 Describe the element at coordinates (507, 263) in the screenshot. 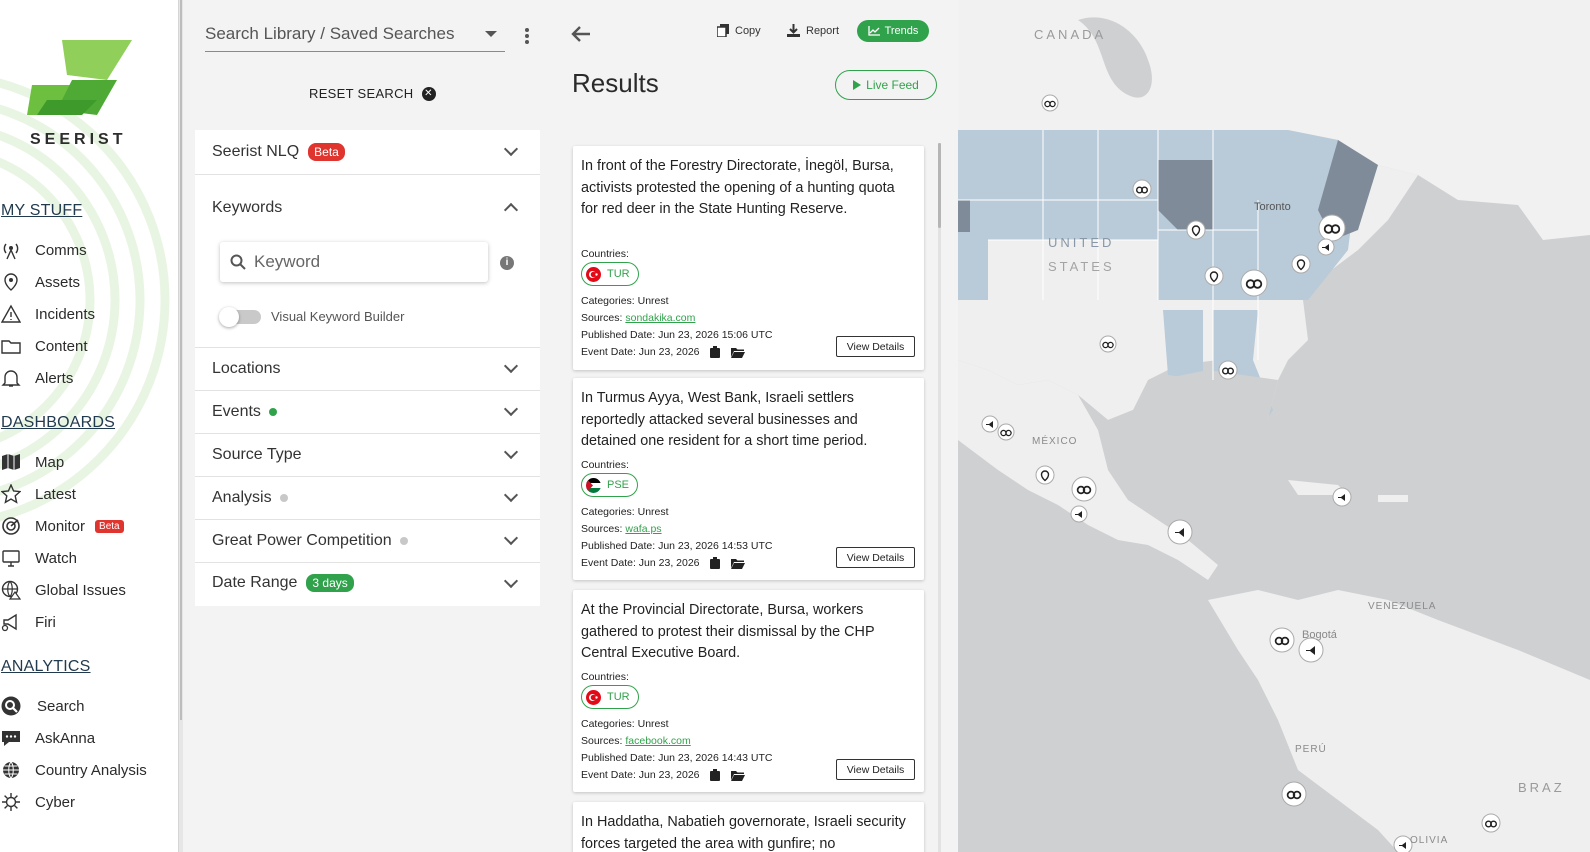

I see `info-icon: i` at that location.